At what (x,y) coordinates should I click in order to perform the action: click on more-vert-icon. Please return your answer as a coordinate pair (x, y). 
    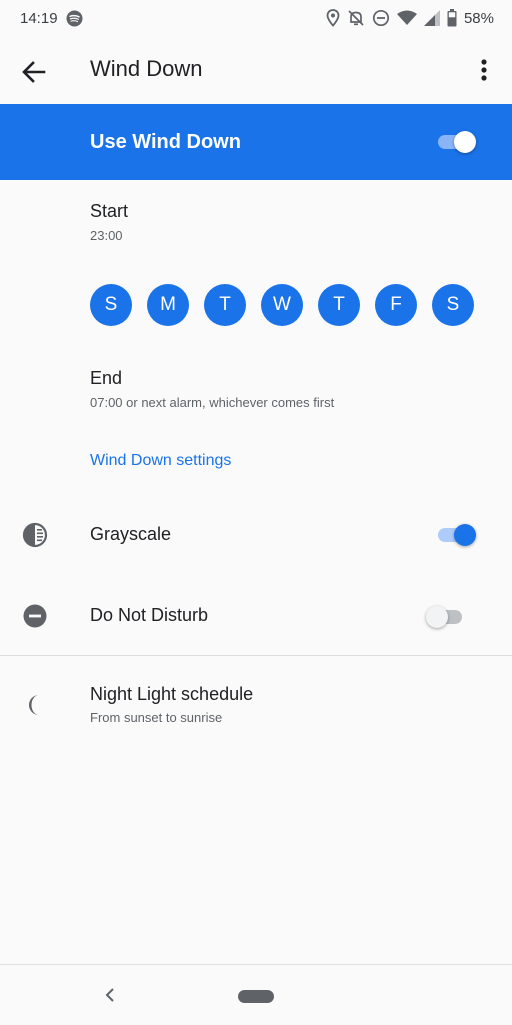
    Looking at the image, I should click on (484, 70).